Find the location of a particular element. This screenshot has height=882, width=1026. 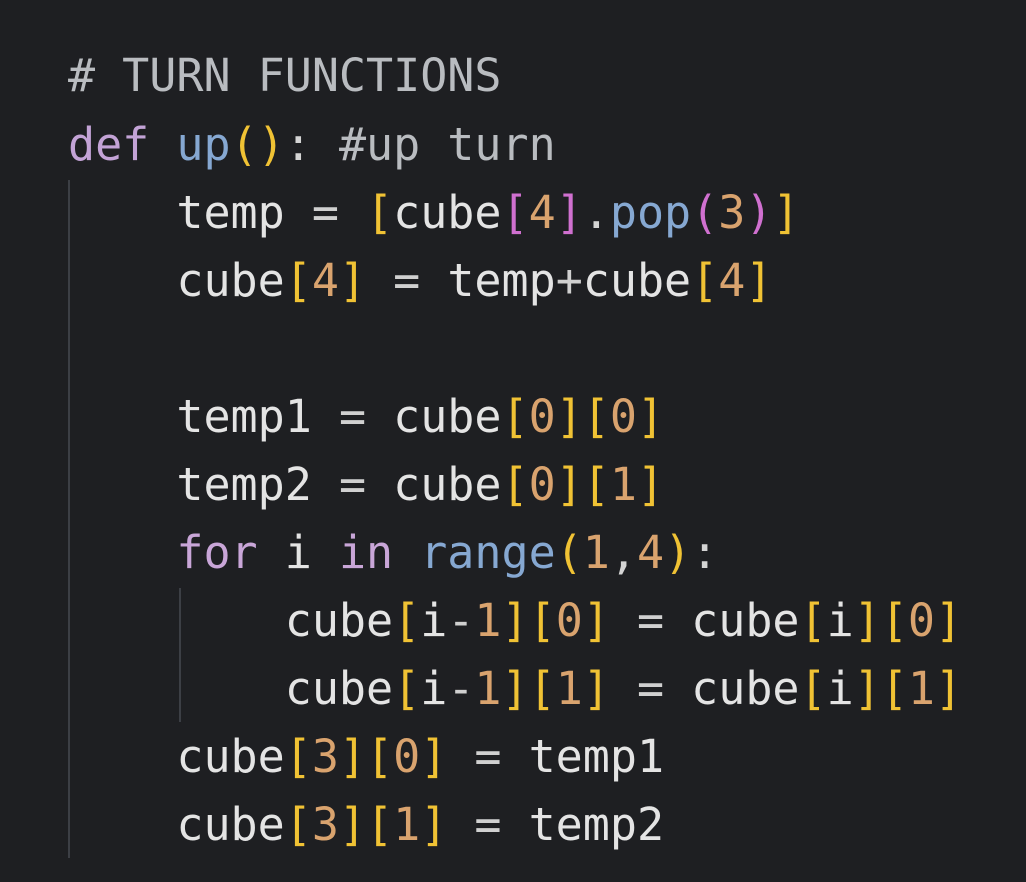

code-line-3: temp = [cube[4].pop(3)] is located at coordinates (434, 213).